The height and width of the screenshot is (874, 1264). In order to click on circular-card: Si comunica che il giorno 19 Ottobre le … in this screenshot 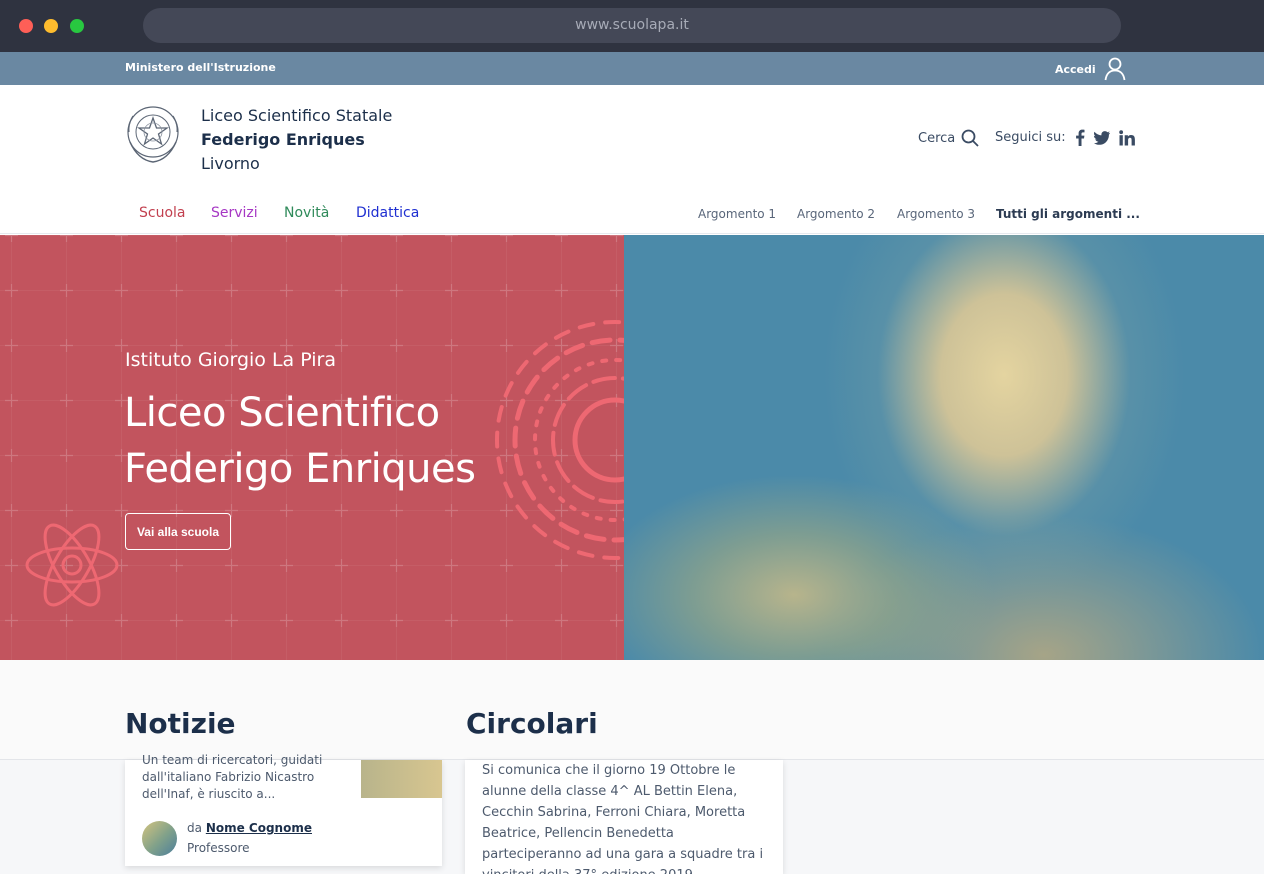, I will do `click(624, 817)`.